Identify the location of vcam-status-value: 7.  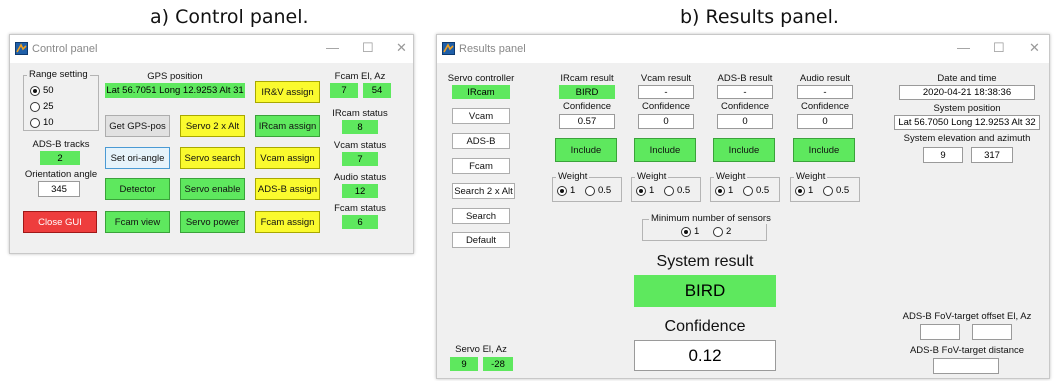
(360, 159).